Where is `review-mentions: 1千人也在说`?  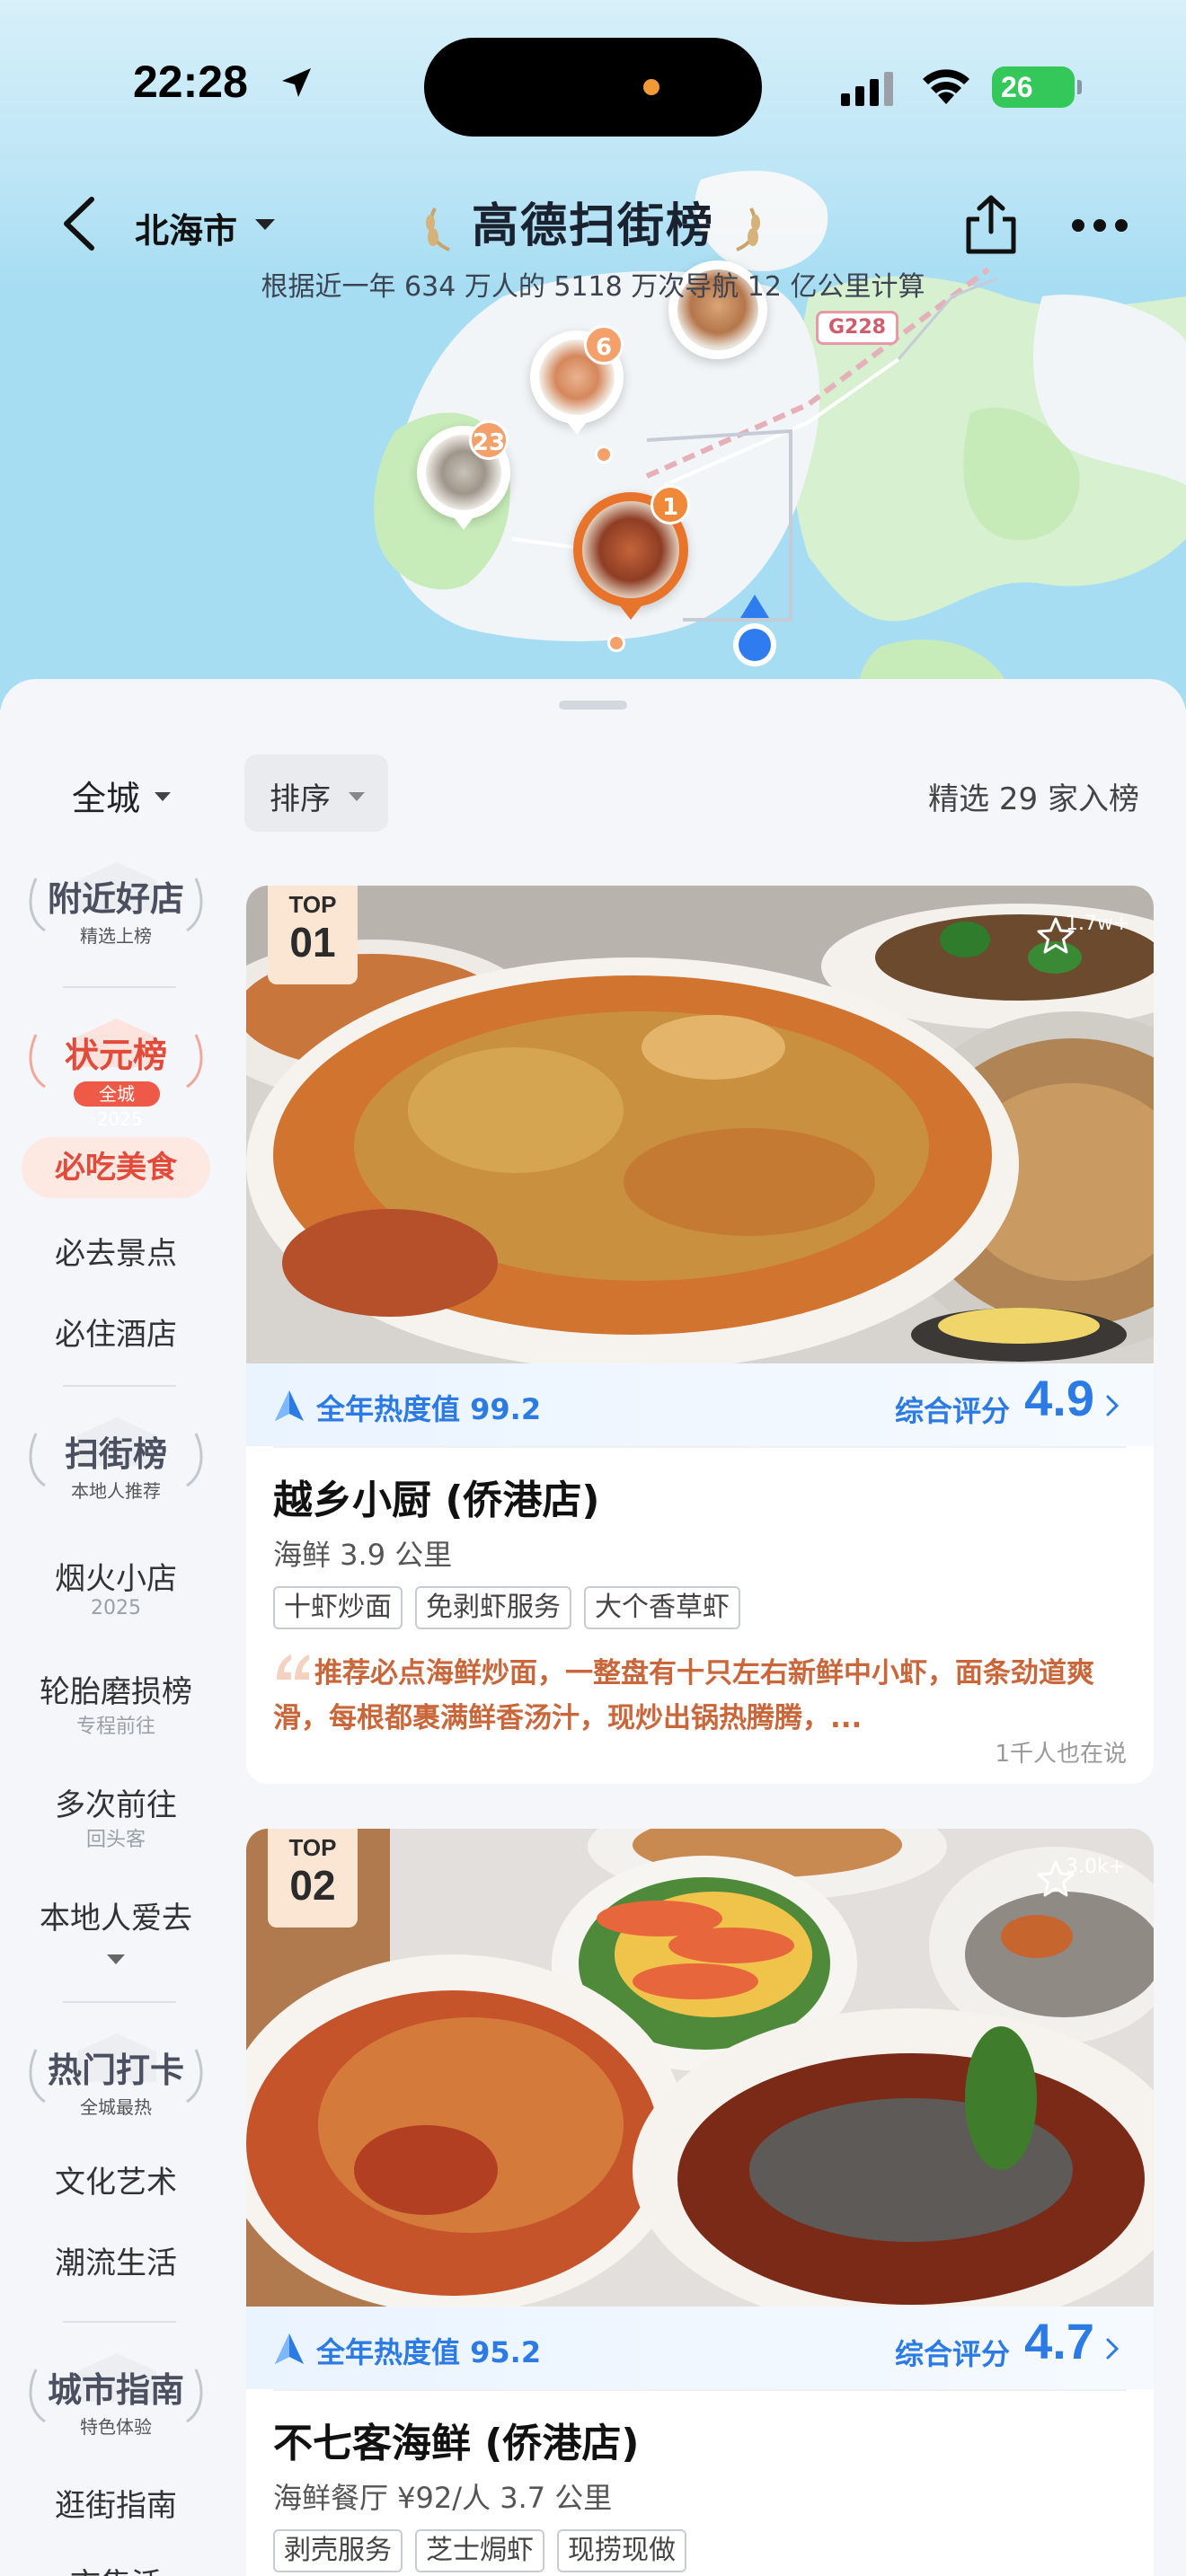 review-mentions: 1千人也在说 is located at coordinates (1061, 1752).